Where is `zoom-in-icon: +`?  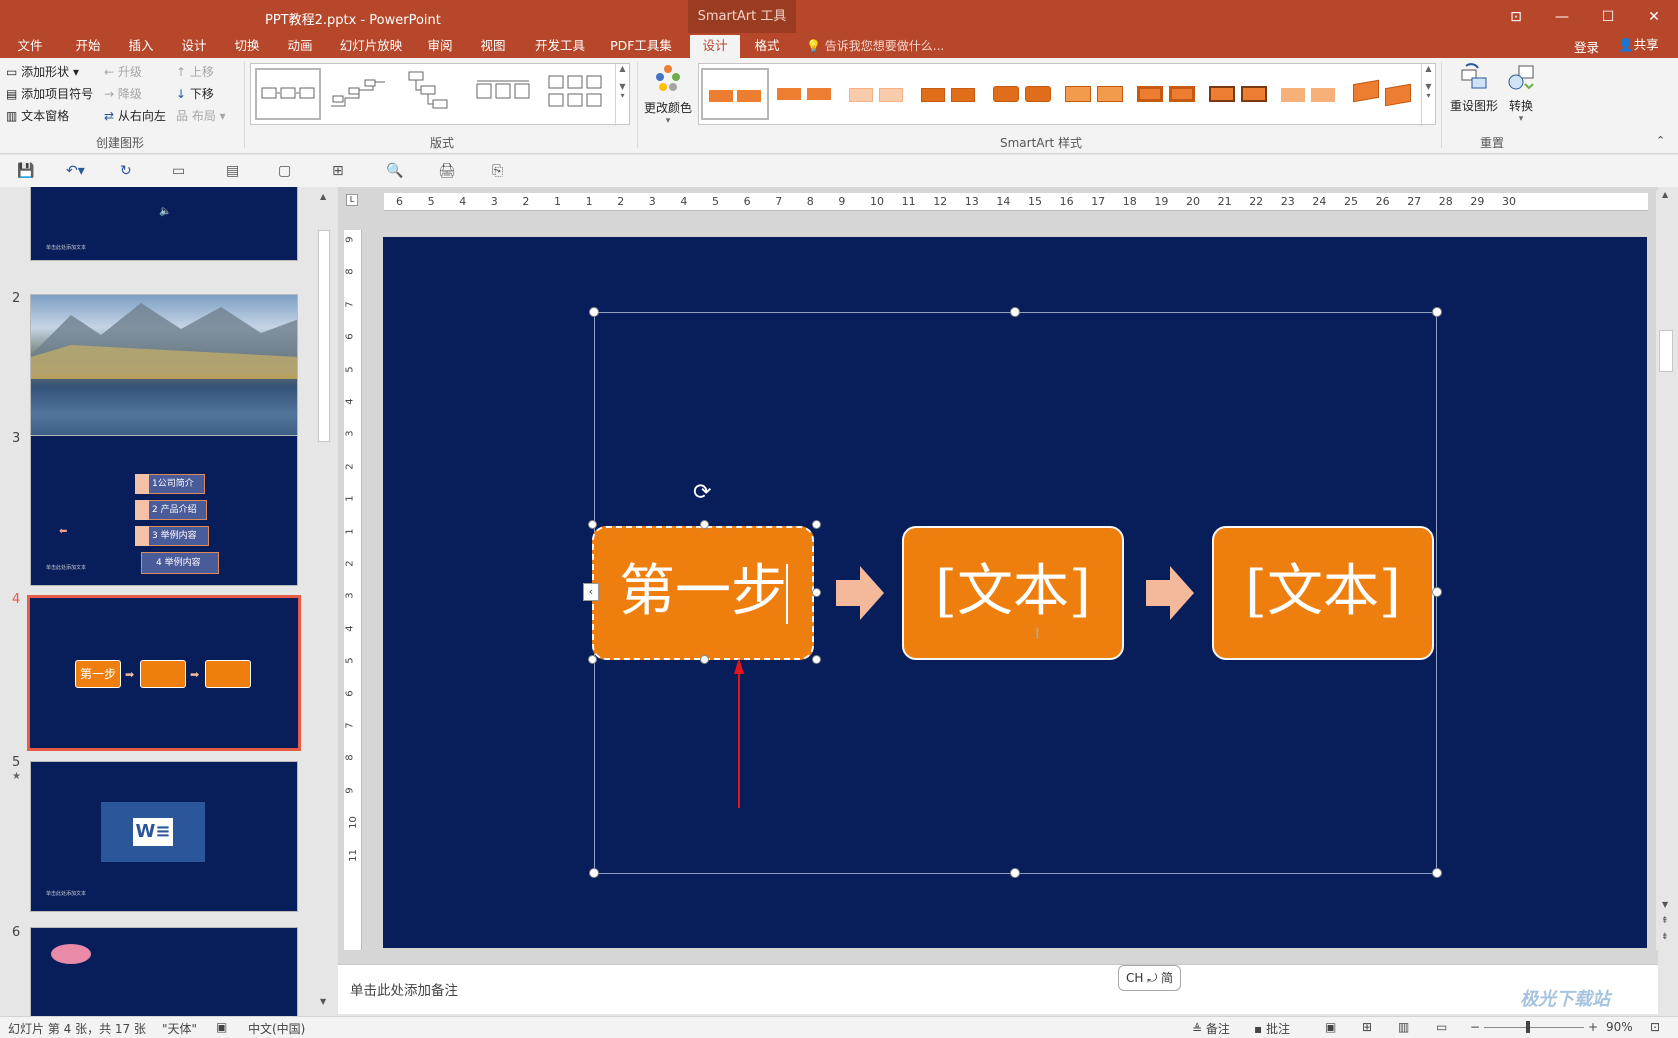
zoom-in-icon: + is located at coordinates (1593, 1027).